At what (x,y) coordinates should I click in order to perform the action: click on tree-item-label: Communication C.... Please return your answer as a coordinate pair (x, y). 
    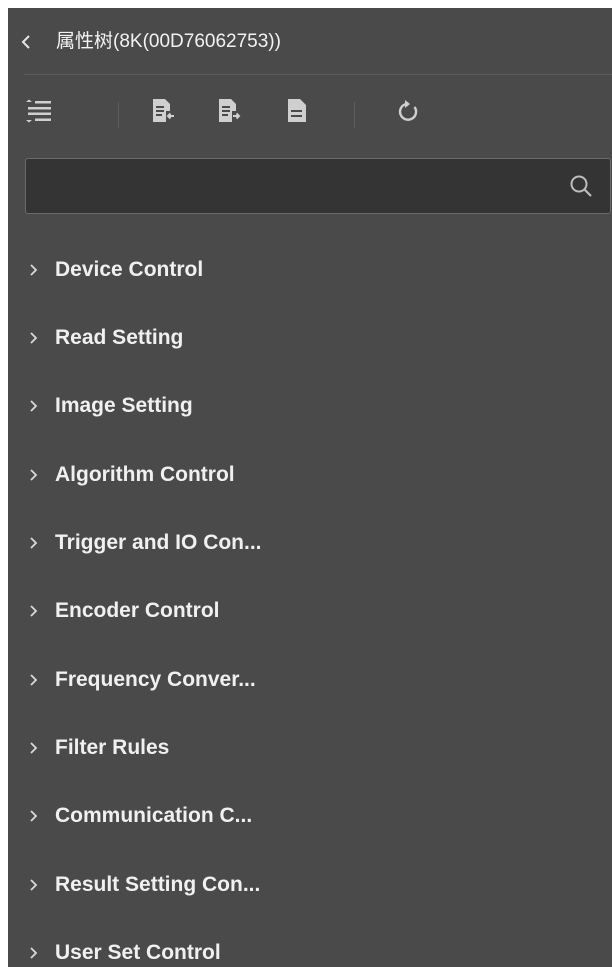
    Looking at the image, I should click on (154, 815).